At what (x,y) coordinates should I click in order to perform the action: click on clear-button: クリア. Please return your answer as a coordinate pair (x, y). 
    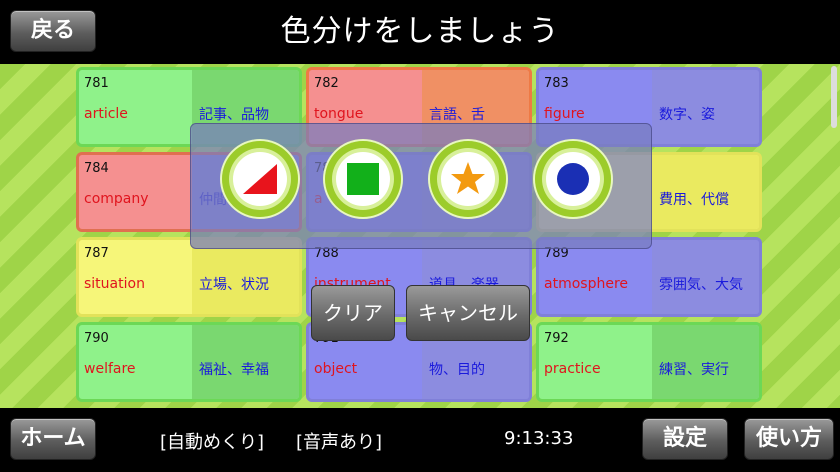
    Looking at the image, I should click on (353, 313).